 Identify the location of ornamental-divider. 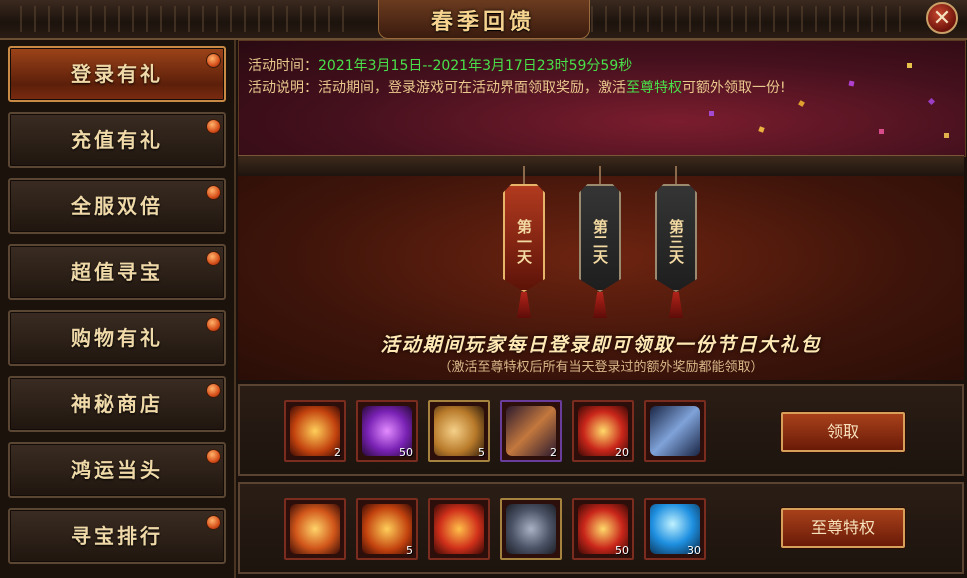
(601, 166).